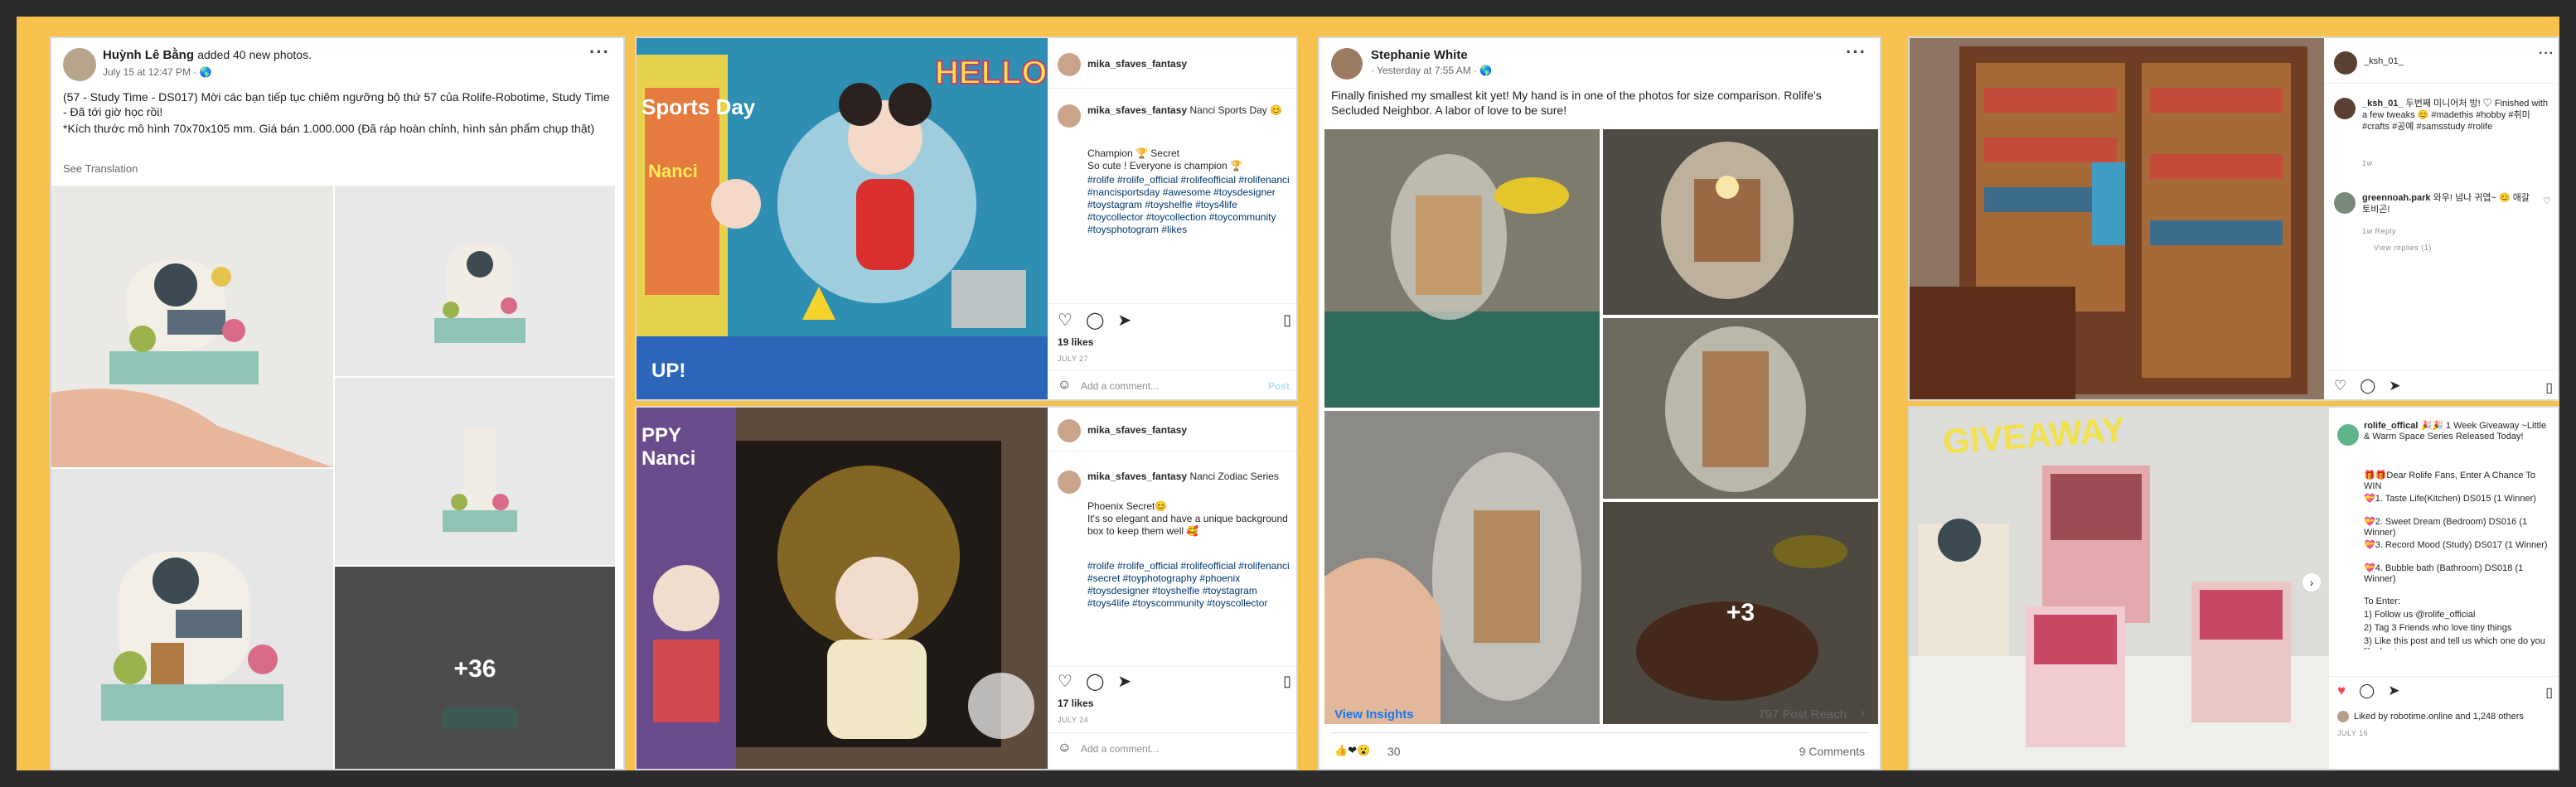  Describe the element at coordinates (148, 55) in the screenshot. I see `author-name: Huỳnh Lê Bằng` at that location.